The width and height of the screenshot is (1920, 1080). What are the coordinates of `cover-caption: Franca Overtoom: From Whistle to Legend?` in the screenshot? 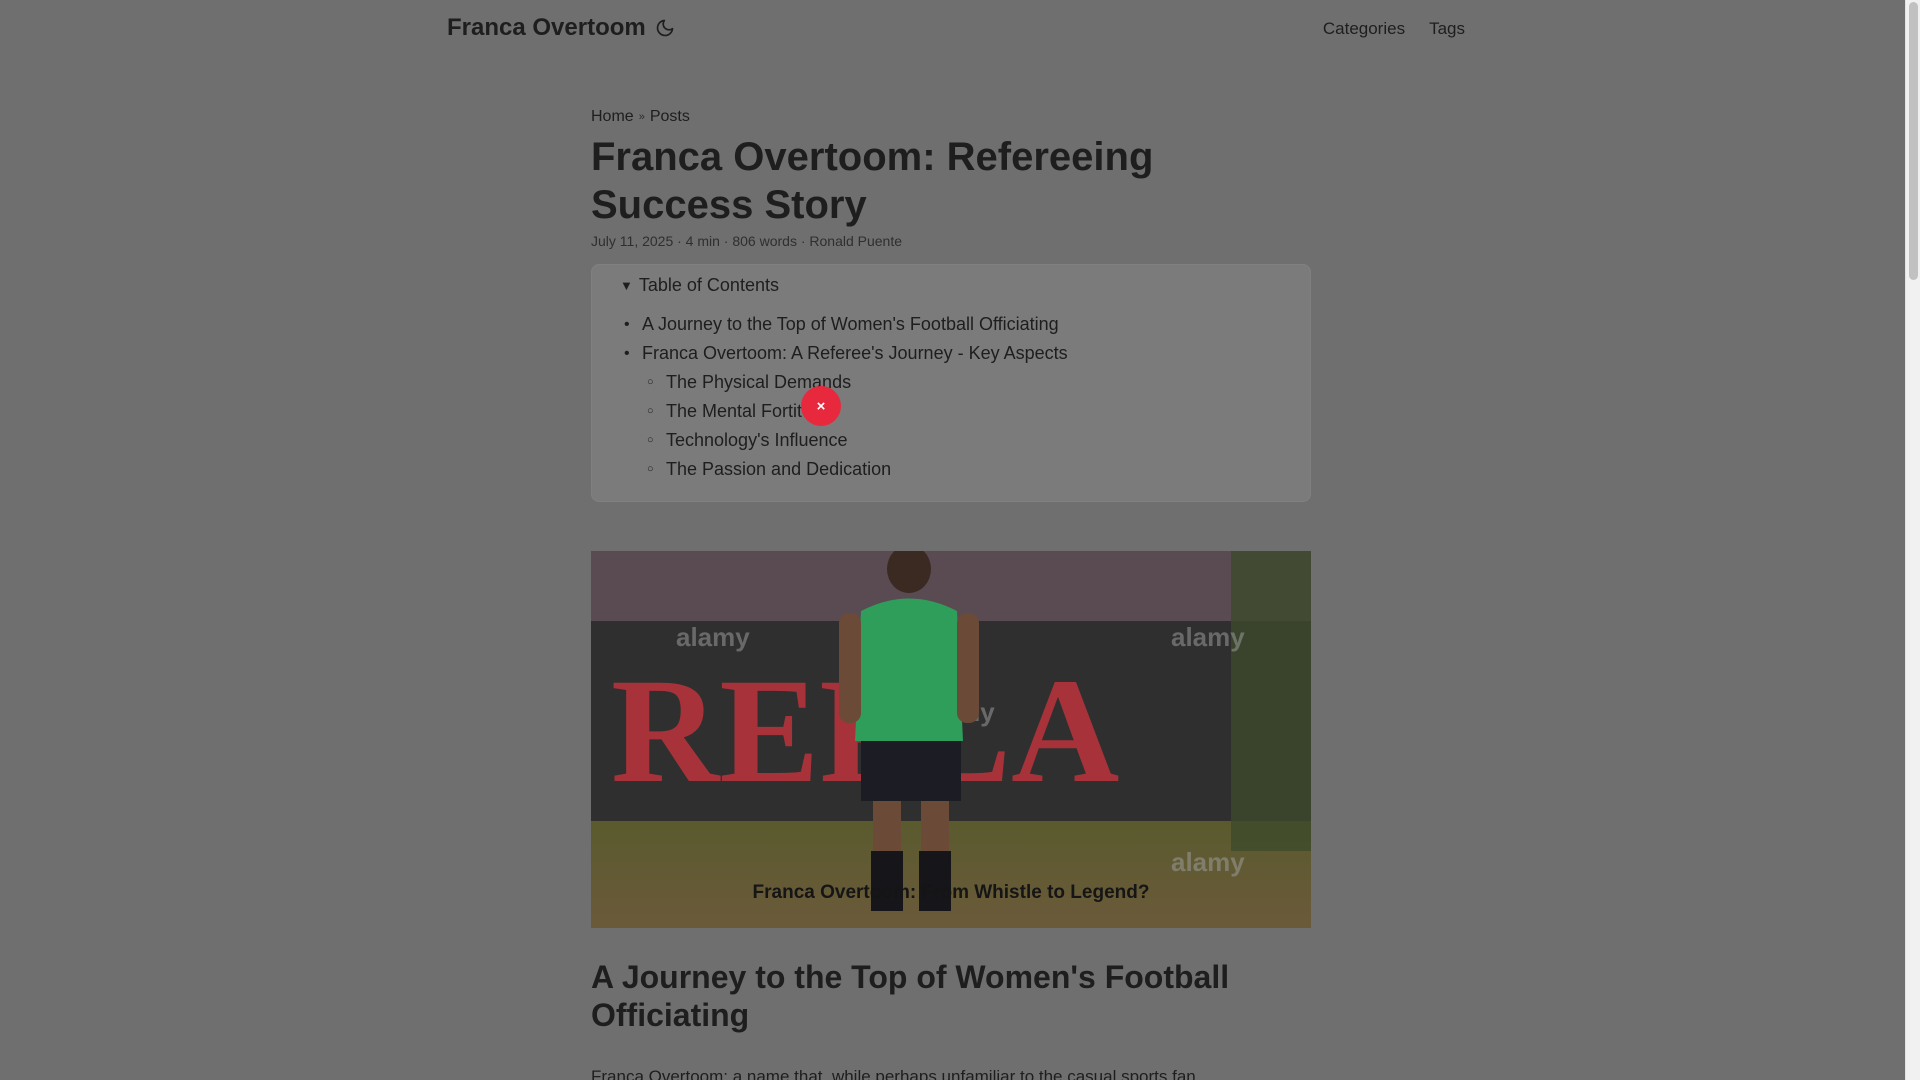 It's located at (951, 892).